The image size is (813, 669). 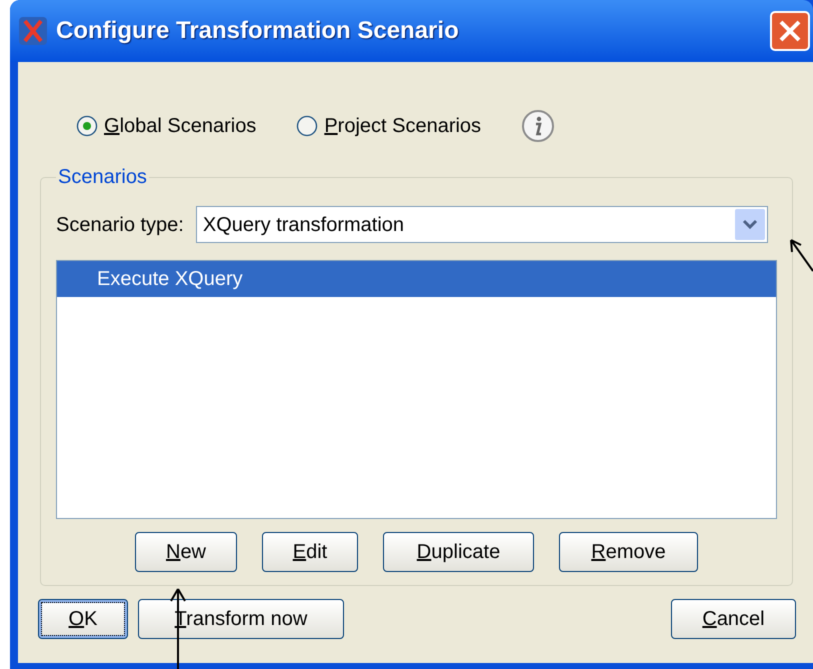 I want to click on dialog-button: Cancel, so click(x=733, y=619).